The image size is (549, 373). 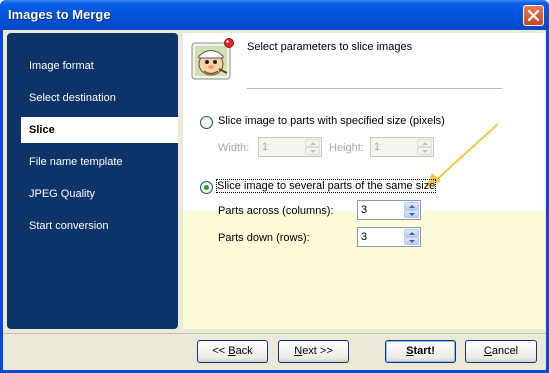 What do you see at coordinates (276, 211) in the screenshot?
I see `parts-across-label: Parts across (columns):` at bounding box center [276, 211].